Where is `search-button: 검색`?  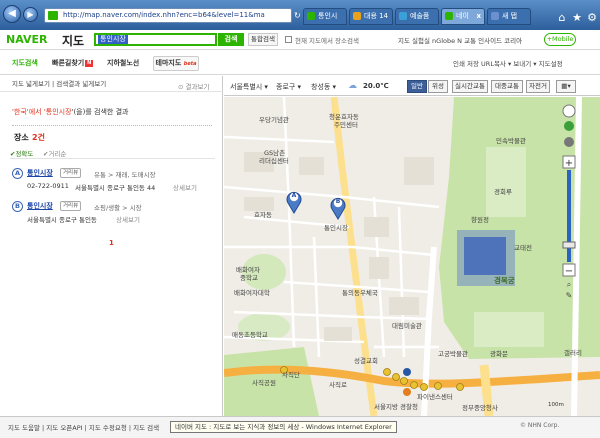
search-button: 검색 is located at coordinates (231, 39).